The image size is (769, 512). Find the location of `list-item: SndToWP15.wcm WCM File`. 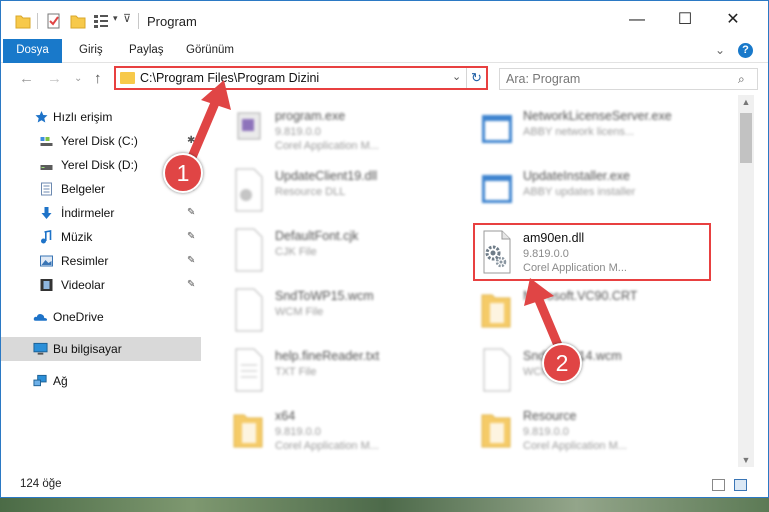

list-item: SndToWP15.wcm WCM File is located at coordinates (326, 311).